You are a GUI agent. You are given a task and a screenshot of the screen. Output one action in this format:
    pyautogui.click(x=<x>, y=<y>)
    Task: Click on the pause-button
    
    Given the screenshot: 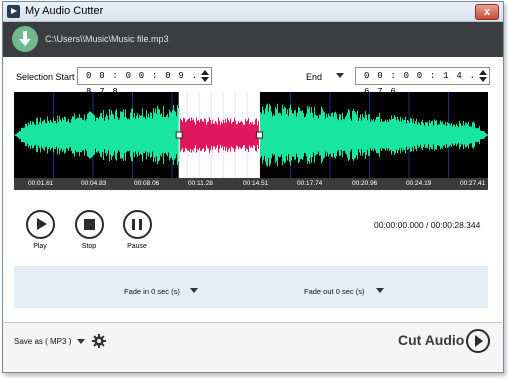 What is the action you would take?
    pyautogui.click(x=137, y=224)
    